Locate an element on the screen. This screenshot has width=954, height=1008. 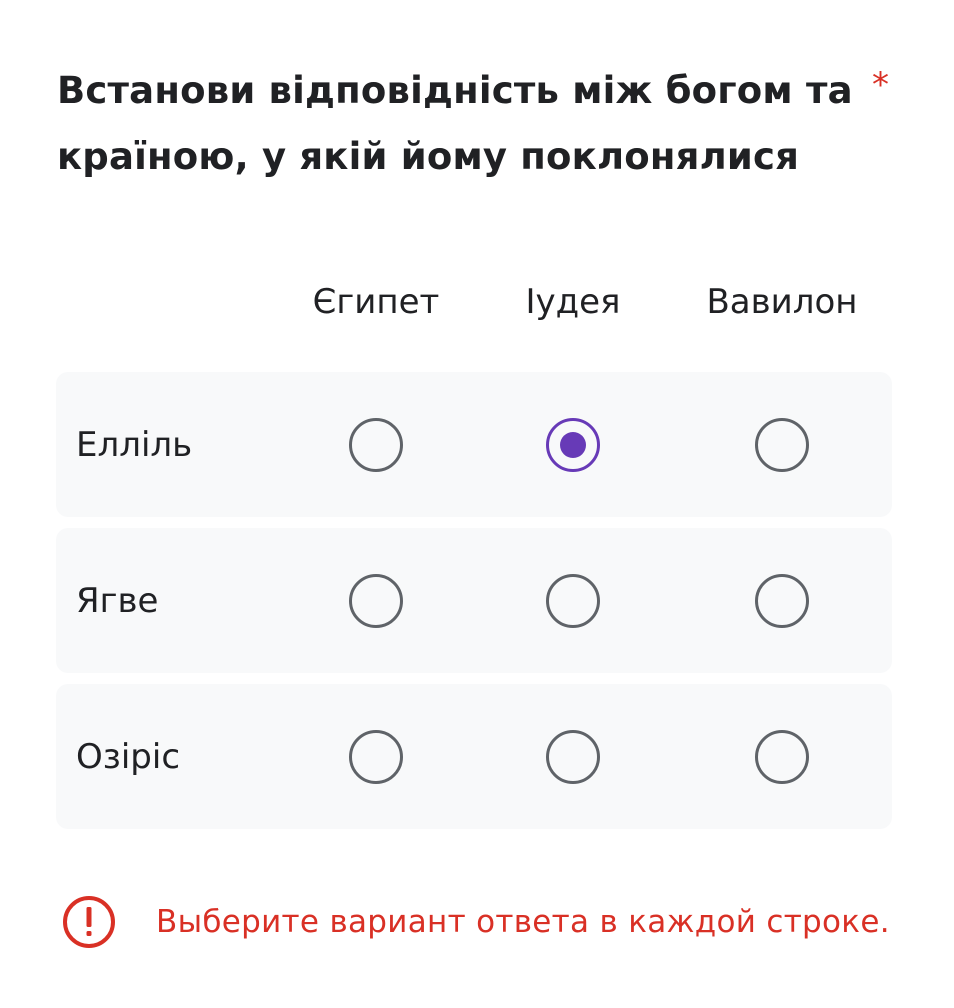
column-header-babylon: Вавилон is located at coordinates (782, 302).